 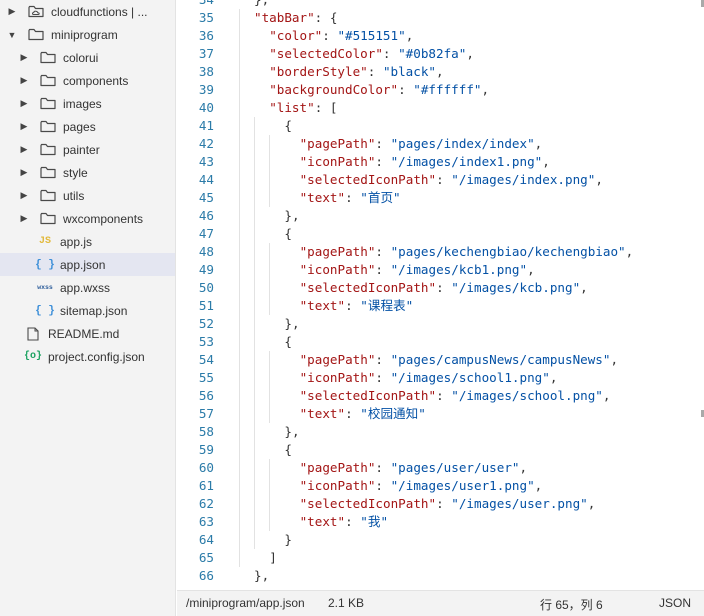 I want to click on code-line: 37 "selectedColor": "#0b82fa",, so click(x=432, y=54).